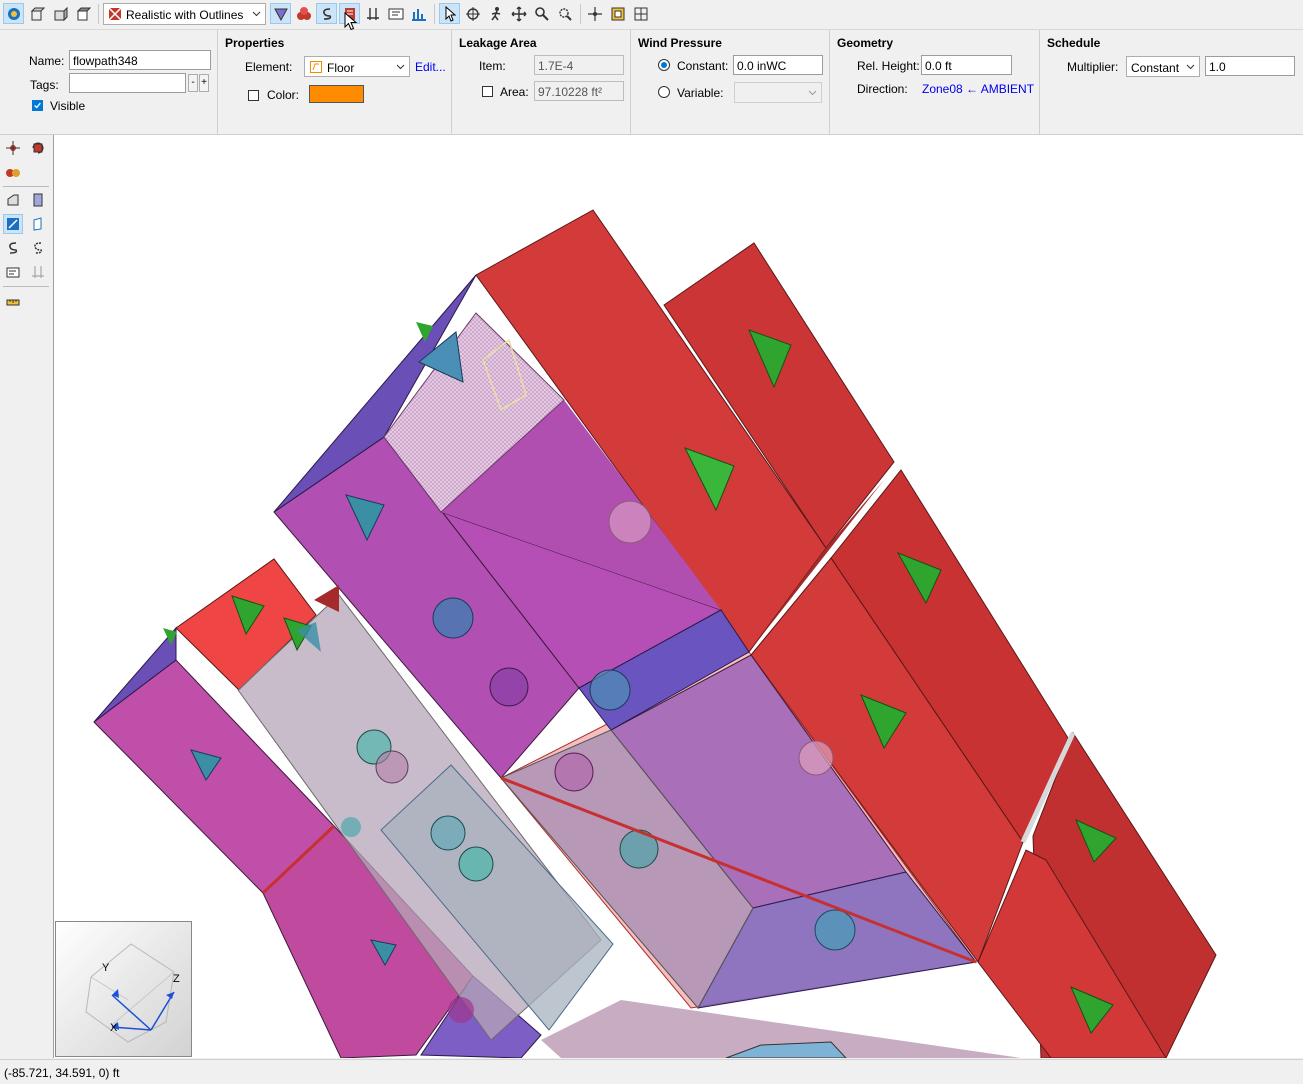 The image size is (1303, 1084). Describe the element at coordinates (62, 1073) in the screenshot. I see `cursor-coordinates: (-85.721, 34.591, 0) ft` at that location.